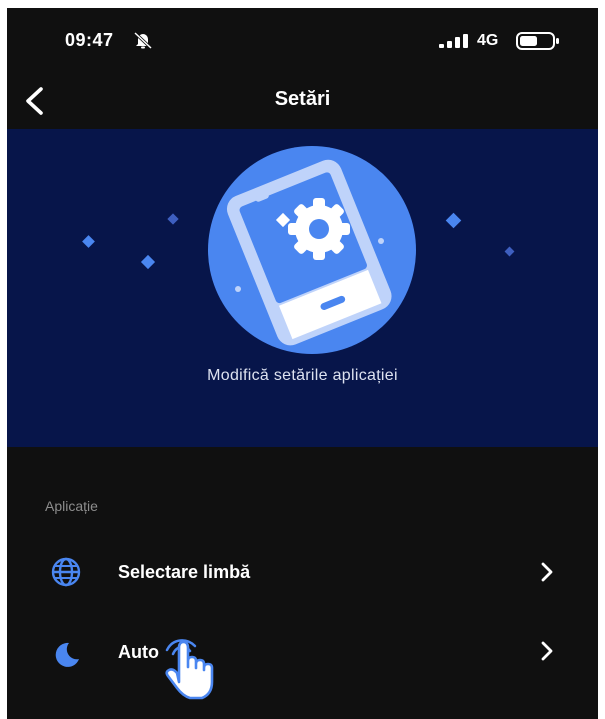 The image size is (605, 719). Describe the element at coordinates (71, 506) in the screenshot. I see `section-label-app: Aplicație` at that location.